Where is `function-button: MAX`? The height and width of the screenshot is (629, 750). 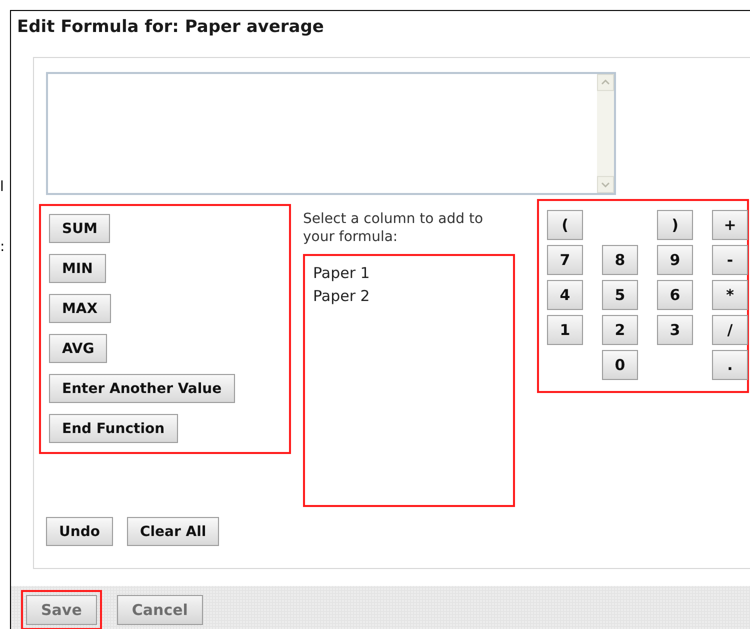
function-button: MAX is located at coordinates (80, 308).